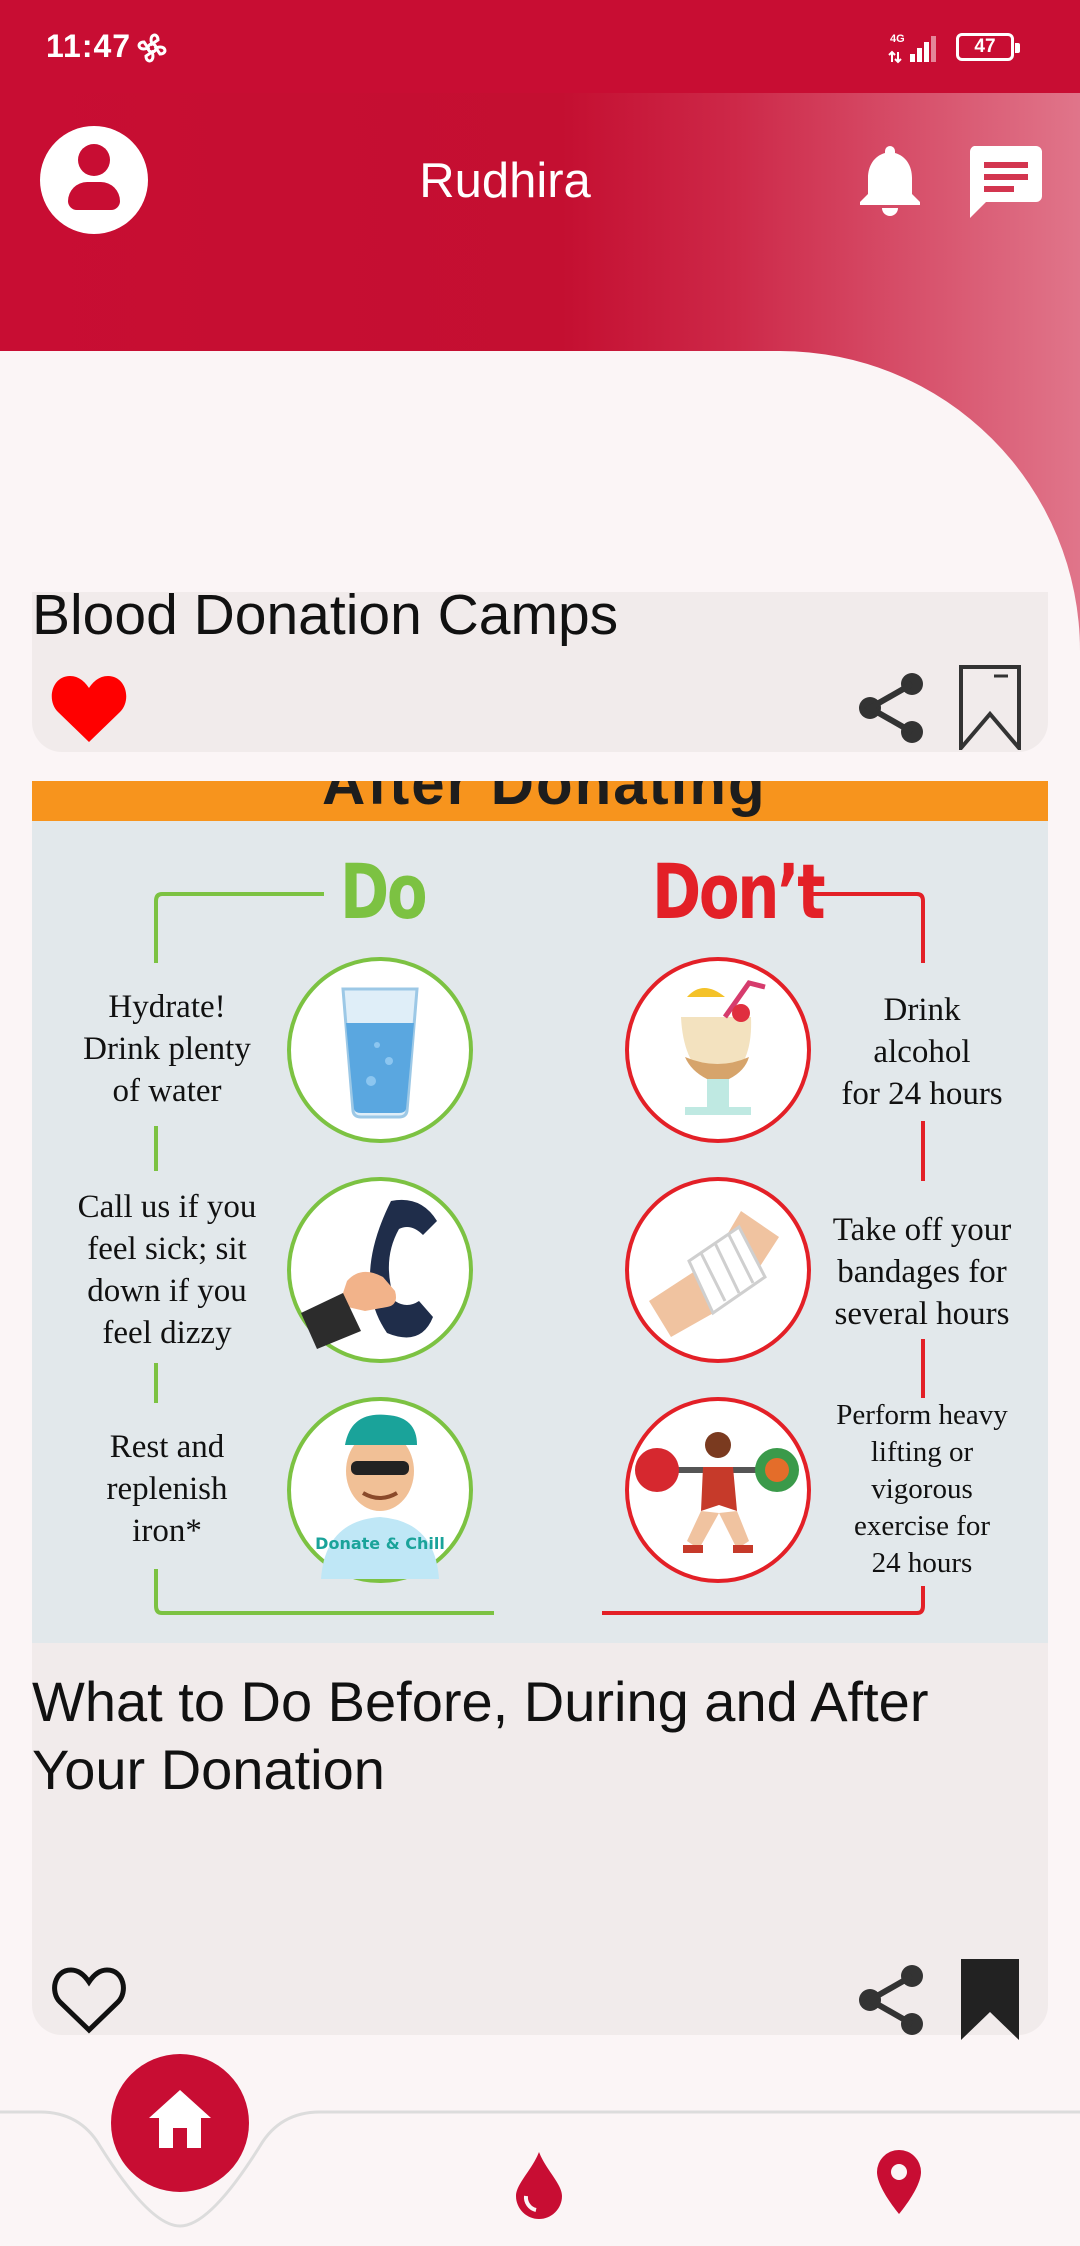 The width and height of the screenshot is (1080, 2246). What do you see at coordinates (922, 1230) in the screenshot?
I see `dont-item-line: Take off your` at bounding box center [922, 1230].